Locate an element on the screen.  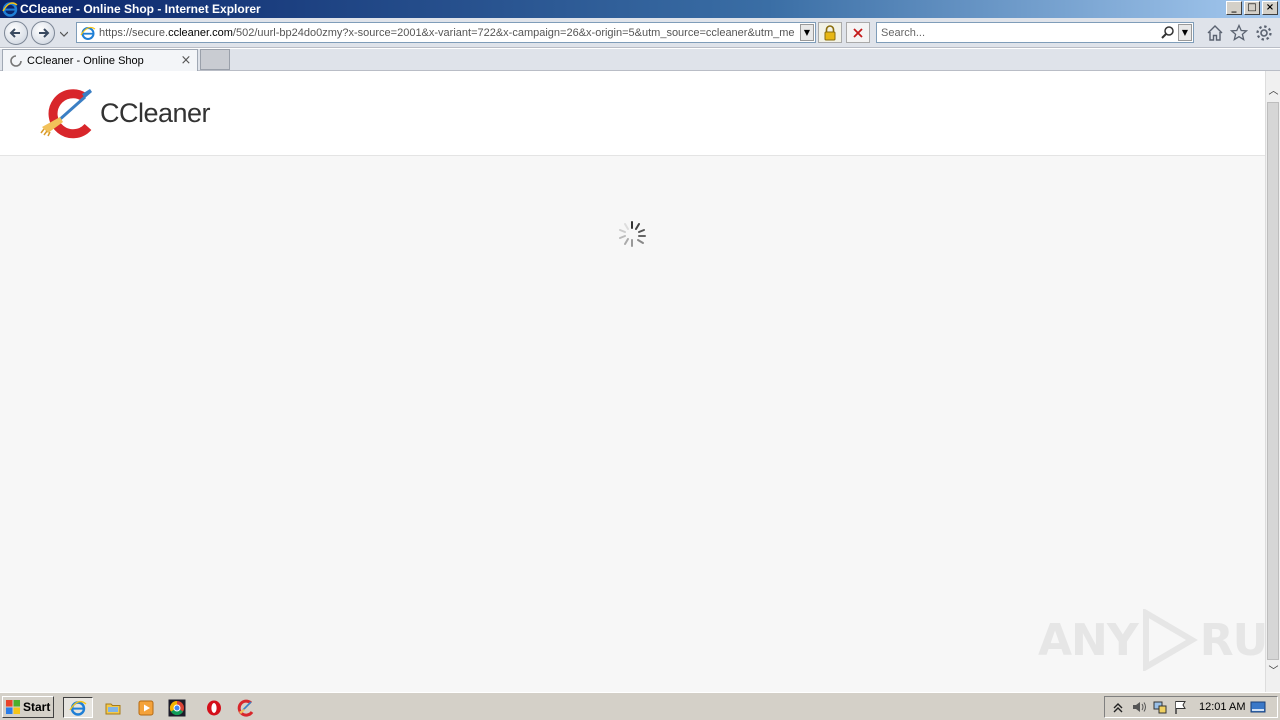
ie-page-icon is located at coordinates (88, 33).